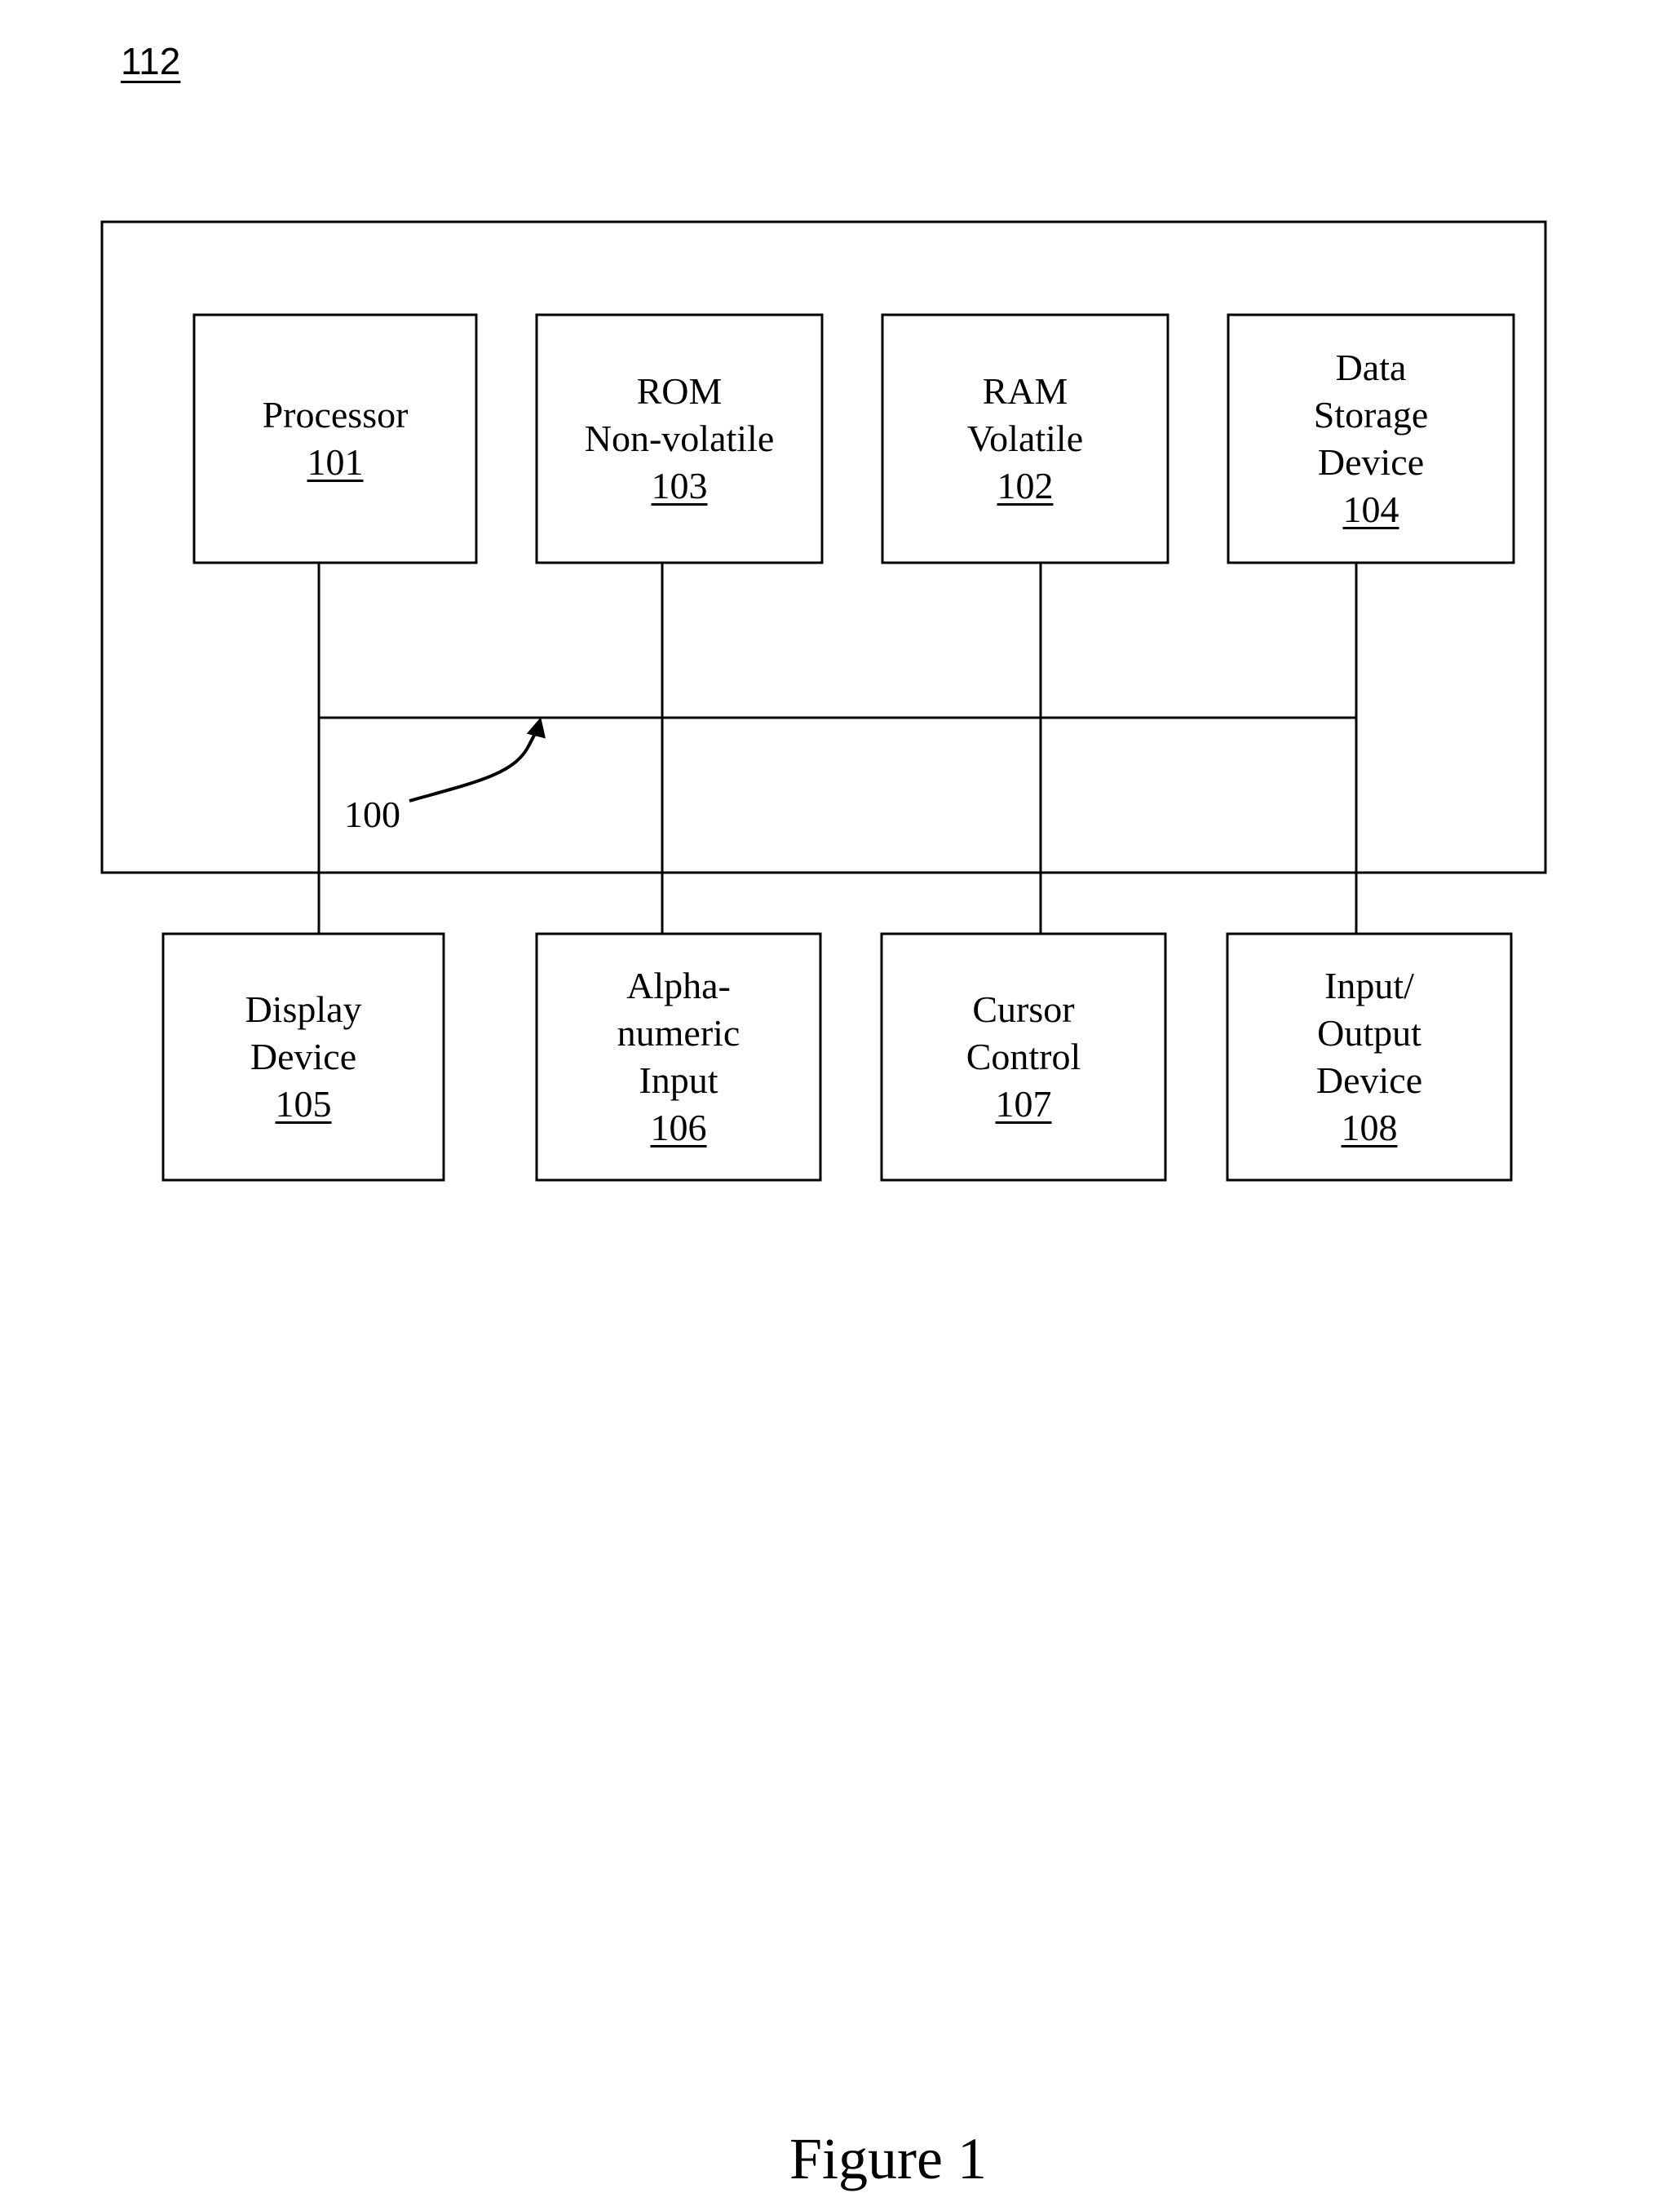 This screenshot has width=1680, height=2193. I want to click on block-number: 107, so click(1024, 1104).